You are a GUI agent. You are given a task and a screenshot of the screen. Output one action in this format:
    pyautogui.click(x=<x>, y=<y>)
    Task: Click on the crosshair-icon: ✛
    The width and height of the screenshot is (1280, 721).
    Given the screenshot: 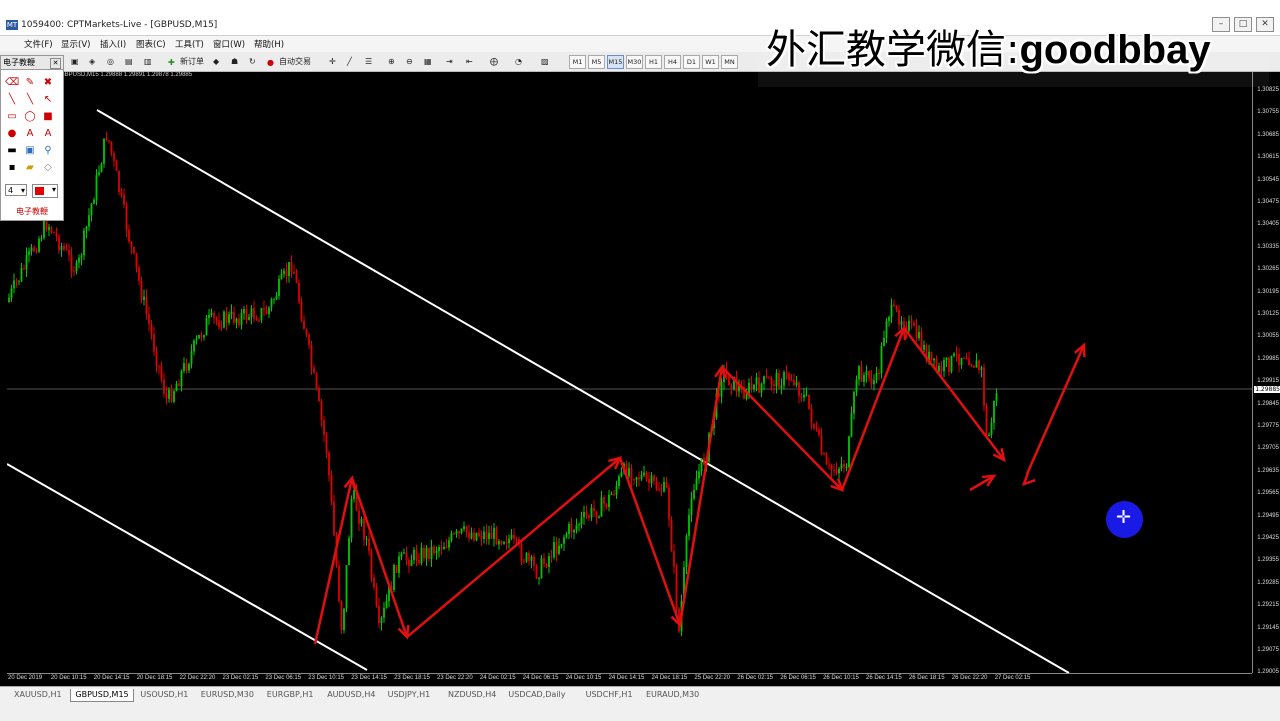 What is the action you would take?
    pyautogui.click(x=332, y=62)
    